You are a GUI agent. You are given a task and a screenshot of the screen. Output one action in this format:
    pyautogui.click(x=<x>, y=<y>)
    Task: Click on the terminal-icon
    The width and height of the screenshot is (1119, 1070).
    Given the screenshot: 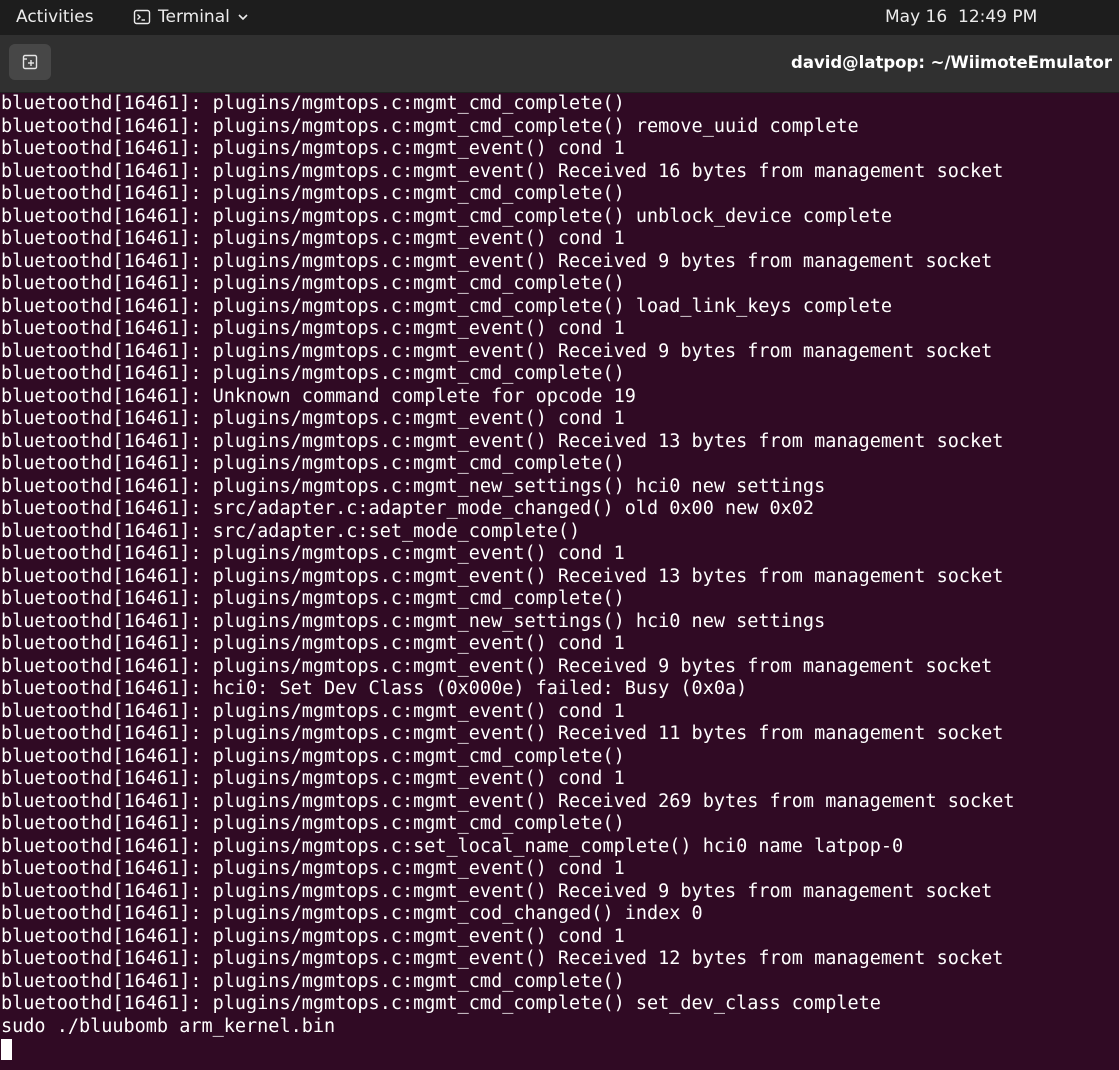 What is the action you would take?
    pyautogui.click(x=142, y=17)
    